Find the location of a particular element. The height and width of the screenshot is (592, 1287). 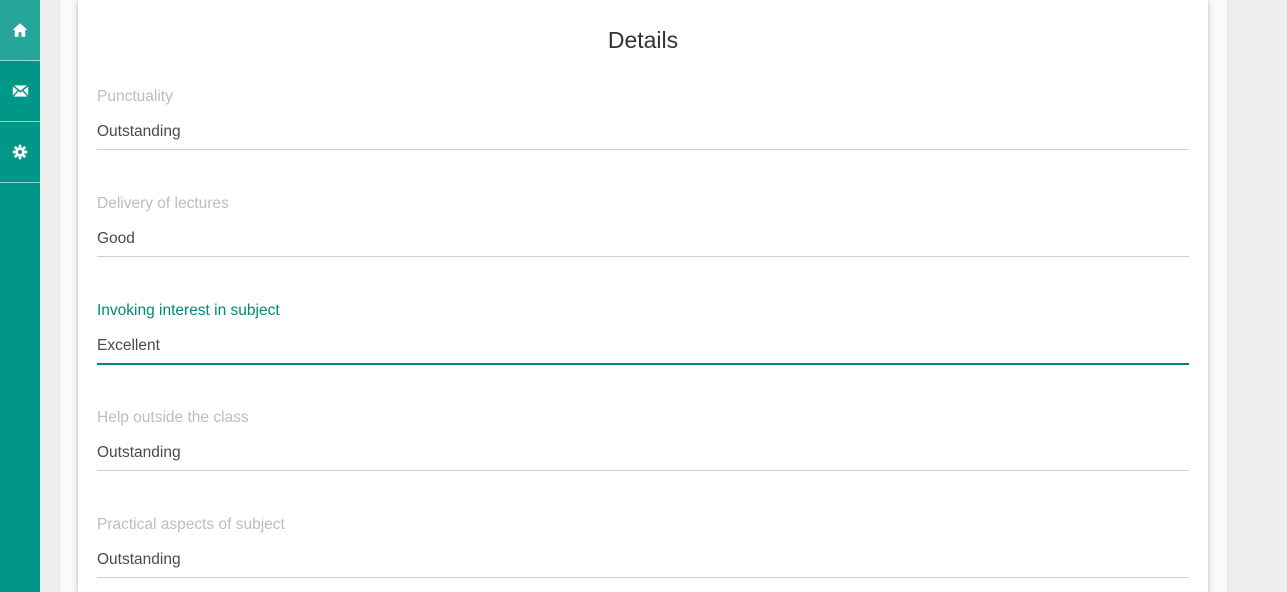

field-practical-aspects: Practical aspects of subject Outstanding is located at coordinates (643, 551).